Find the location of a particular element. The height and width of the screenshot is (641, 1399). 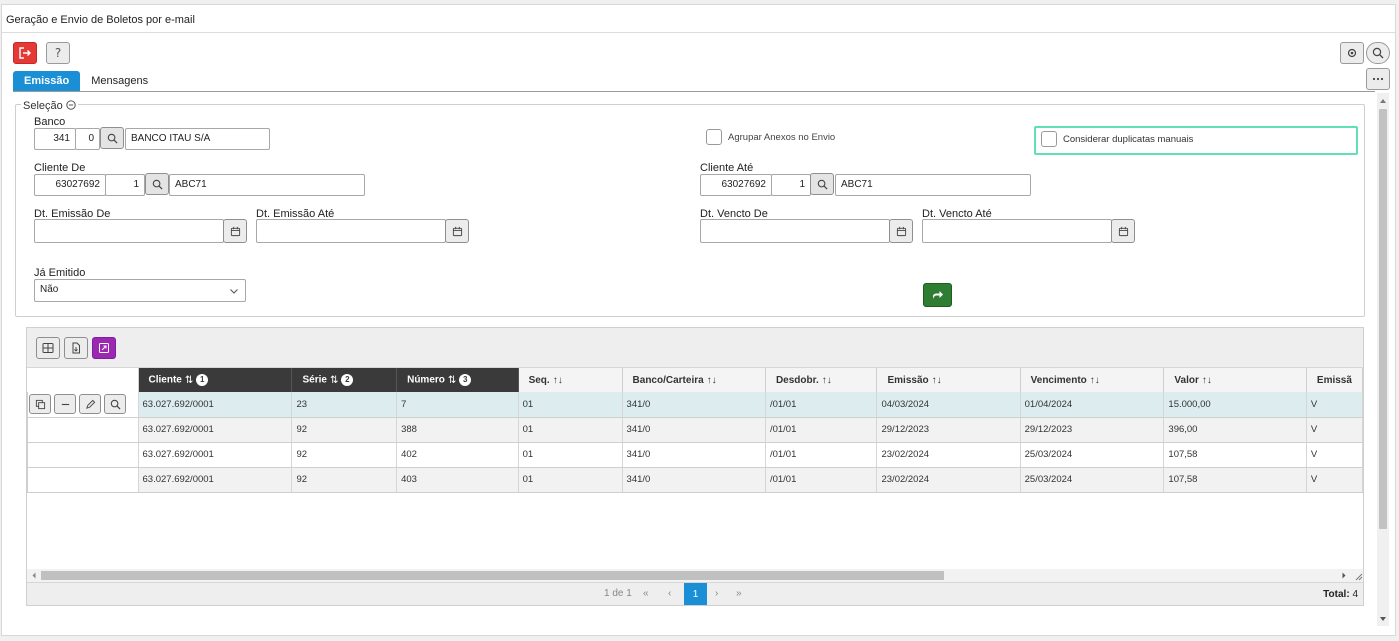

dt-emissao-de-calendar-button is located at coordinates (235, 231).